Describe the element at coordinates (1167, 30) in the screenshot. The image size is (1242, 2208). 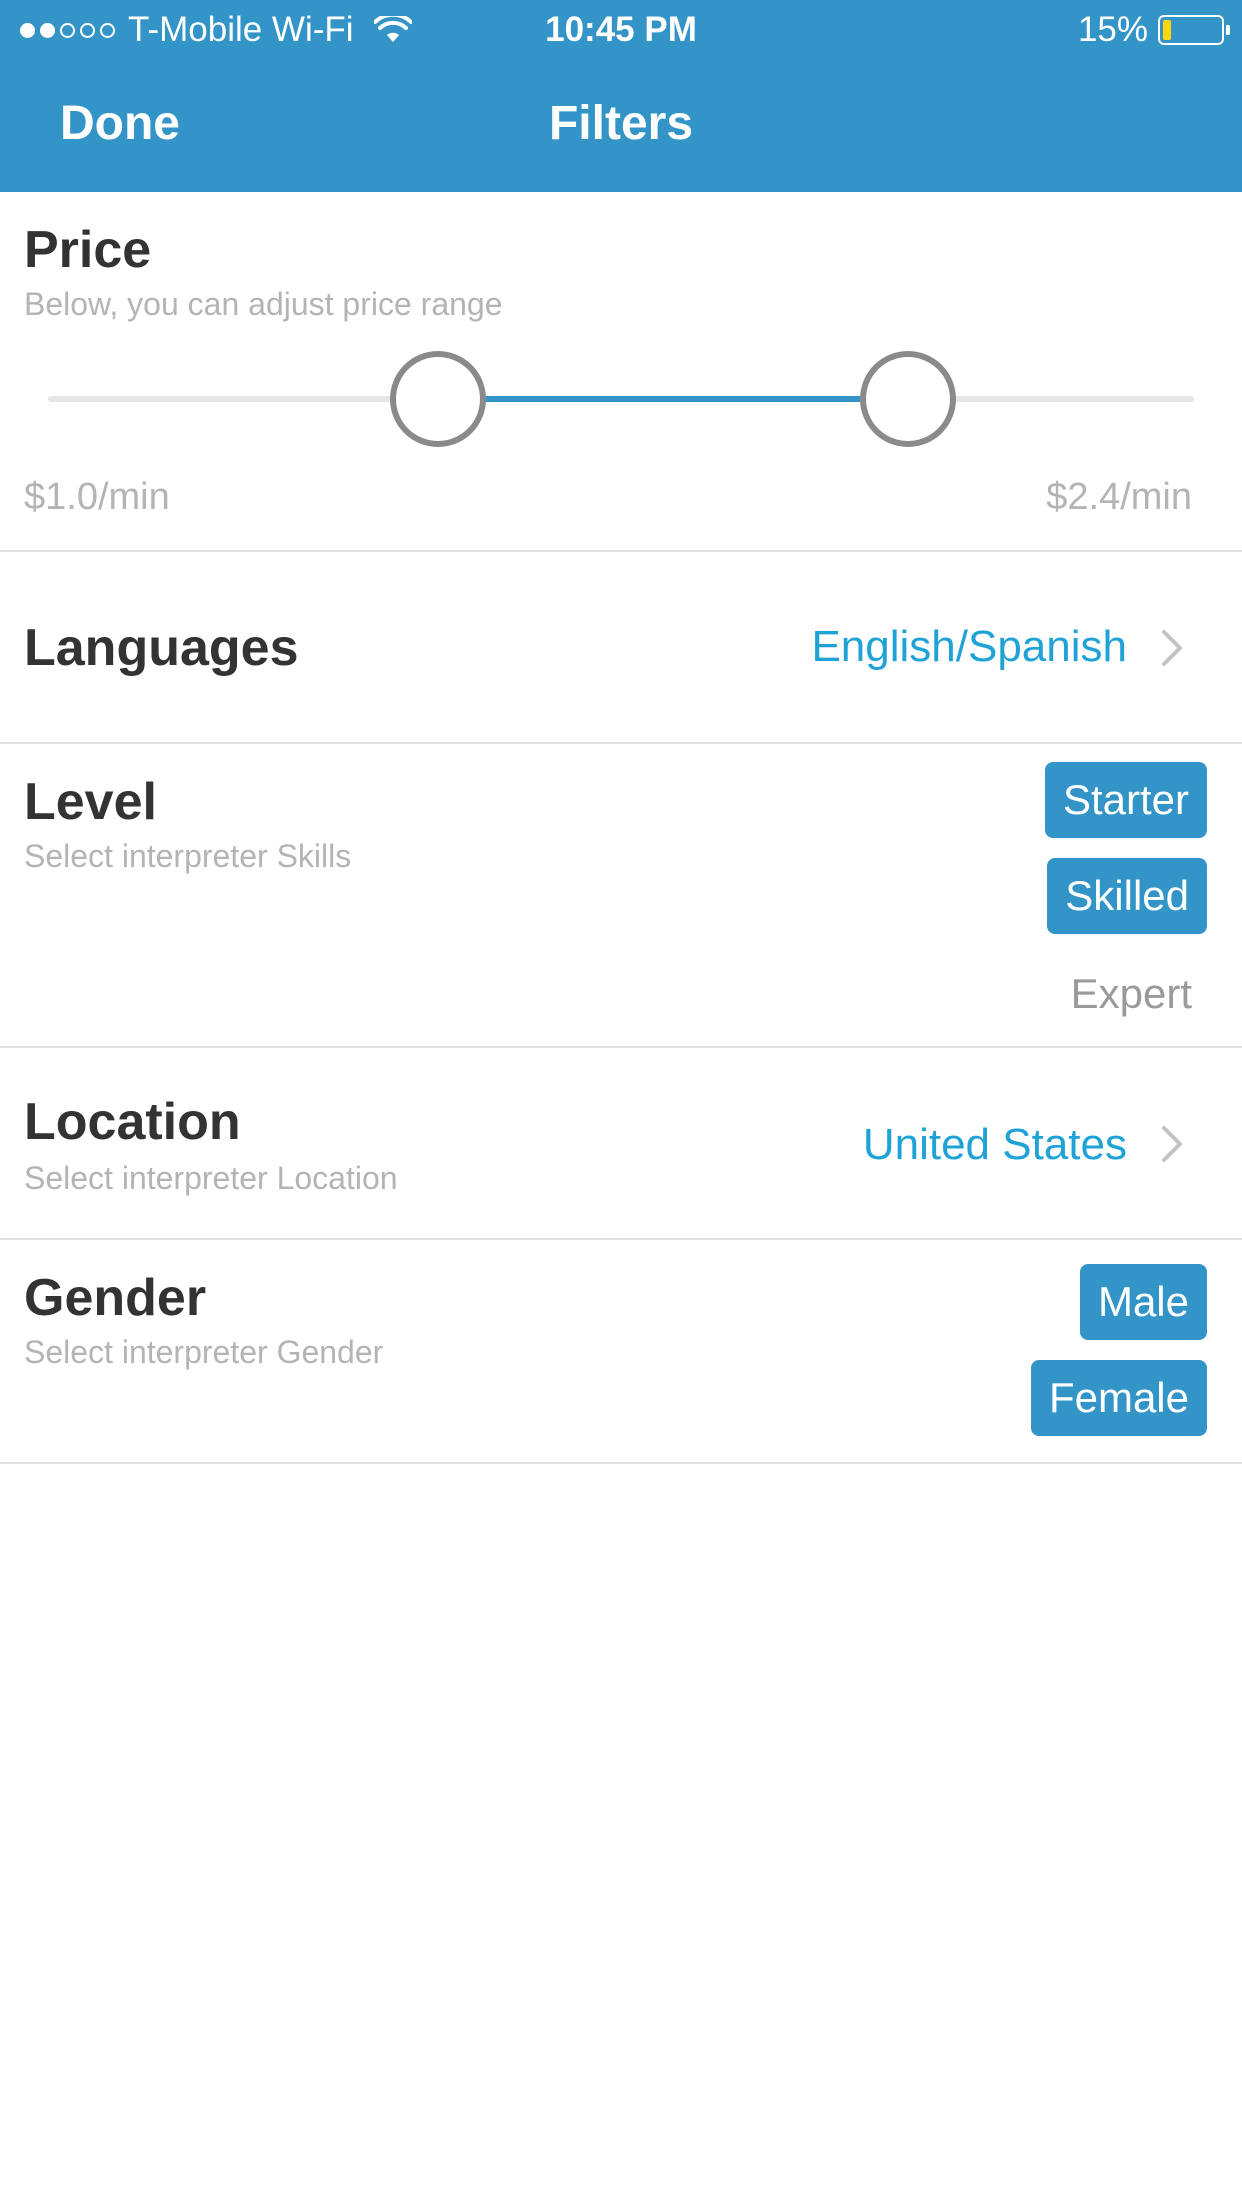
I see `battery-level` at that location.